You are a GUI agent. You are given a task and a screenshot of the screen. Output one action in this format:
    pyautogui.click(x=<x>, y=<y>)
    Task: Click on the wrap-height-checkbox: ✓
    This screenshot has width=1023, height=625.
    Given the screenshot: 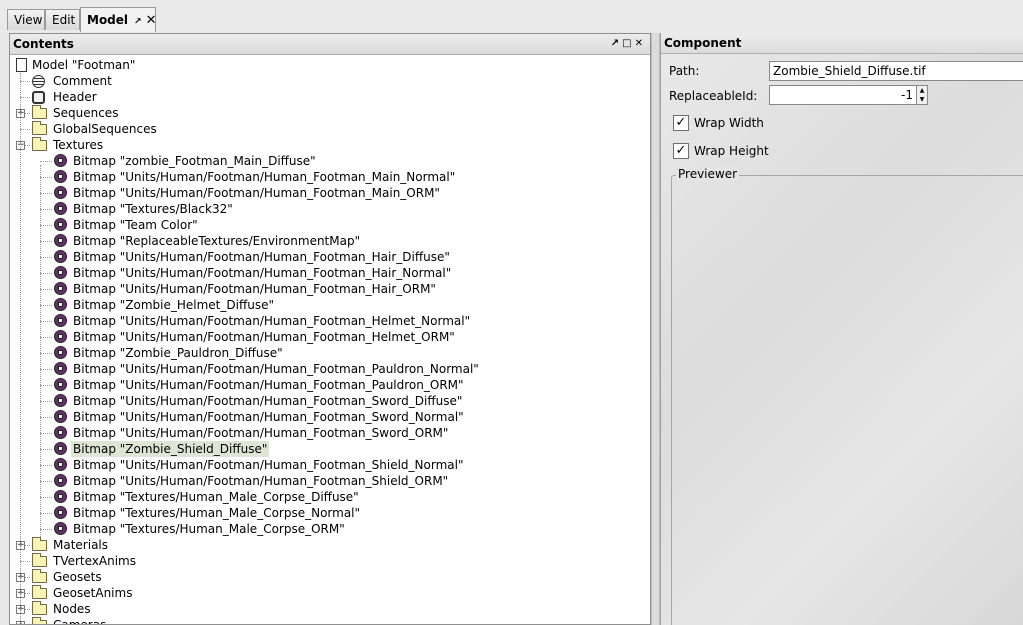 What is the action you would take?
    pyautogui.click(x=681, y=151)
    